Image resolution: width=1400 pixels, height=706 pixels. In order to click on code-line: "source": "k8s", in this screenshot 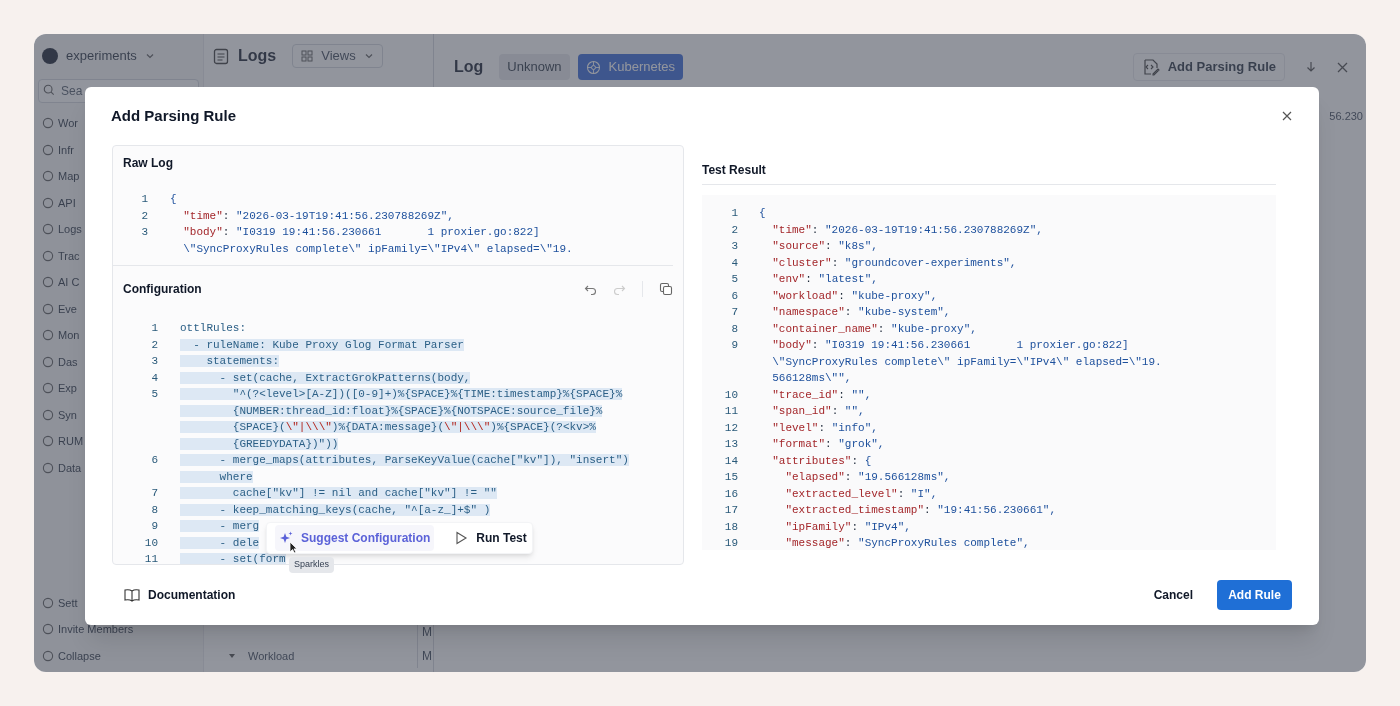, I will do `click(824, 246)`.